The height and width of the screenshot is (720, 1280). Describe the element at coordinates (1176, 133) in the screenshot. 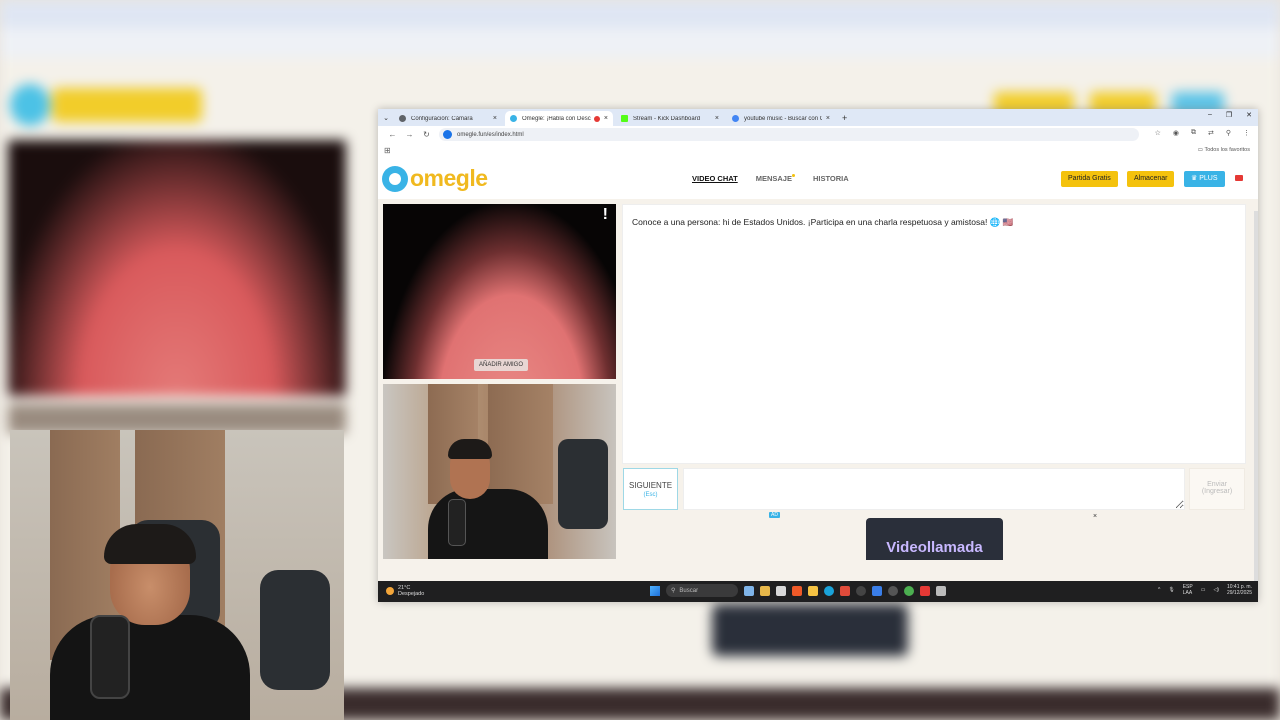

I see `extension-icon: ◉` at that location.